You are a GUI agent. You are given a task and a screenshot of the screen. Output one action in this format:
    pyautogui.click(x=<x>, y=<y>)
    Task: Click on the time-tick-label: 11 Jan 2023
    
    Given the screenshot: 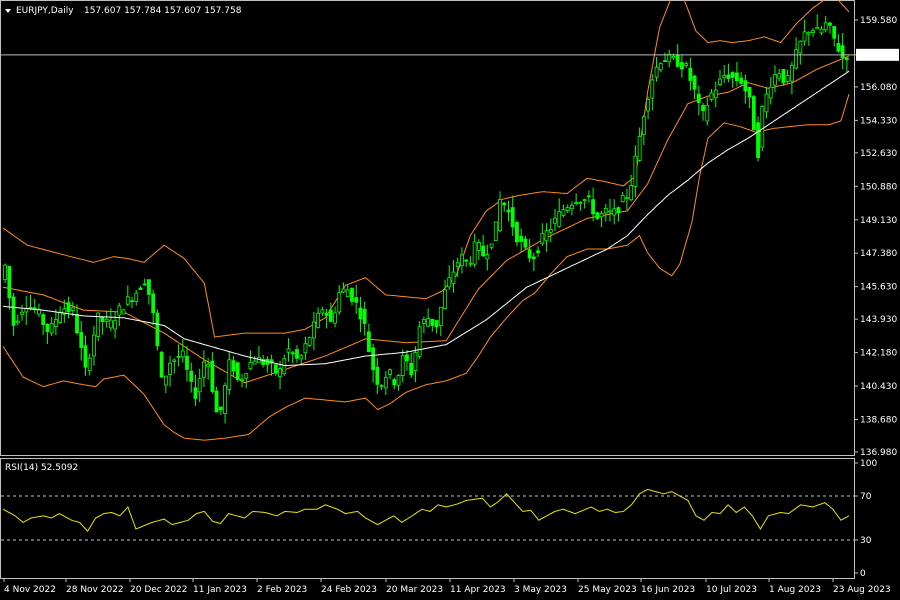 What is the action you would take?
    pyautogui.click(x=220, y=590)
    